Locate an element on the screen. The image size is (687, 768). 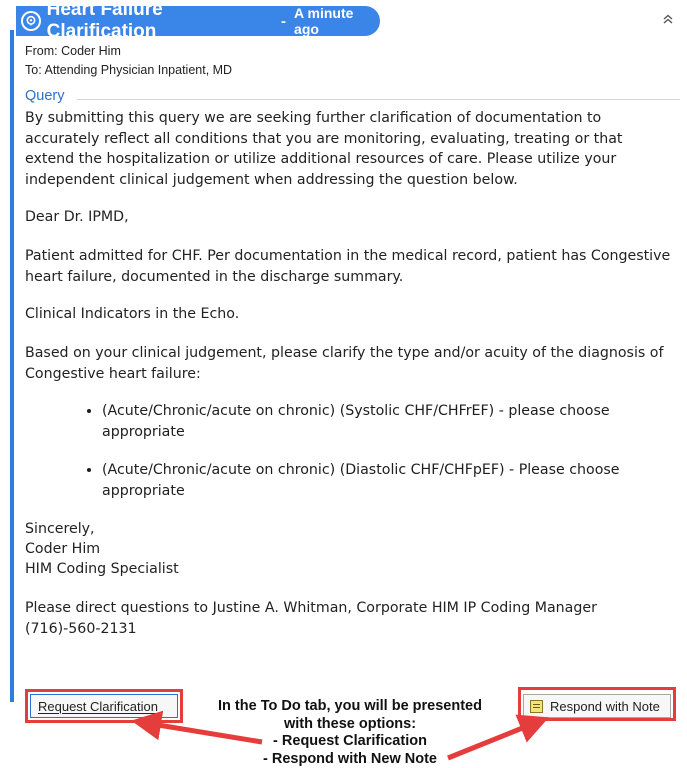
to-value: Attending Physician Inpatient, MD is located at coordinates (138, 70).